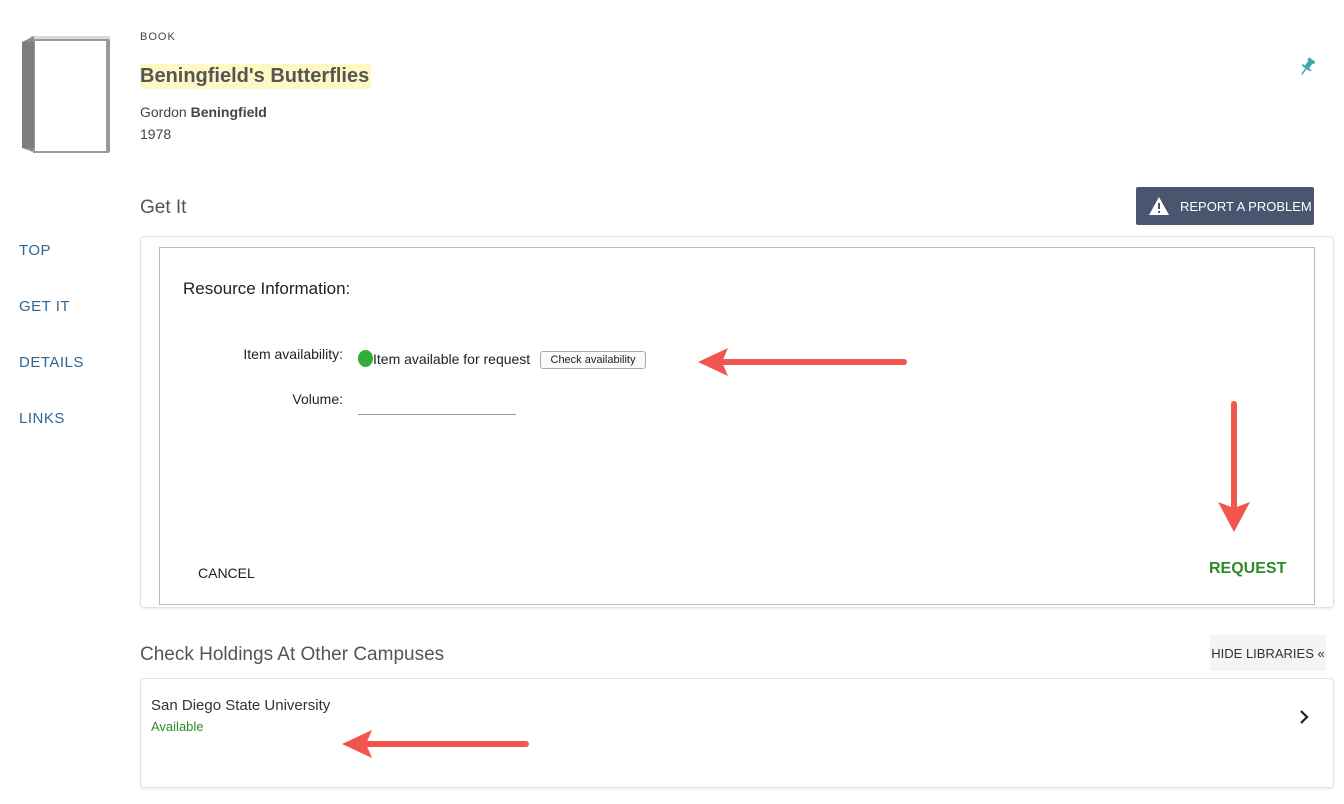 The image size is (1344, 804). What do you see at coordinates (158, 37) in the screenshot?
I see `record-type: BOOK` at bounding box center [158, 37].